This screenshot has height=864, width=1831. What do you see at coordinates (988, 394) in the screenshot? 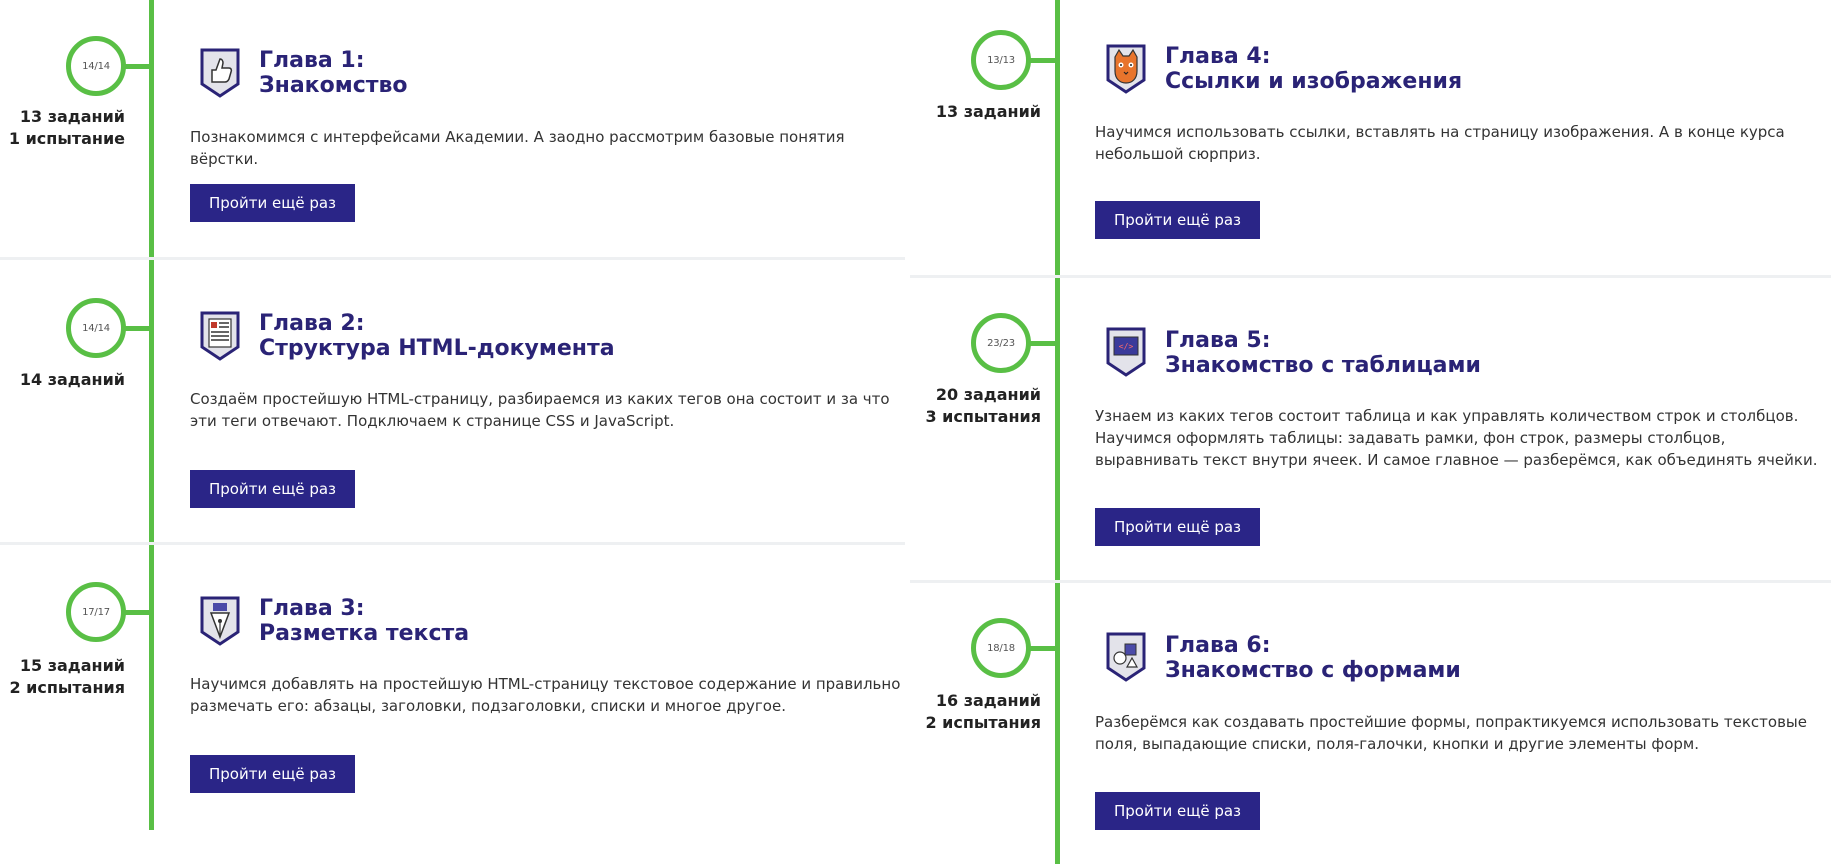
I see `tasks-count: 20 заданий` at bounding box center [988, 394].